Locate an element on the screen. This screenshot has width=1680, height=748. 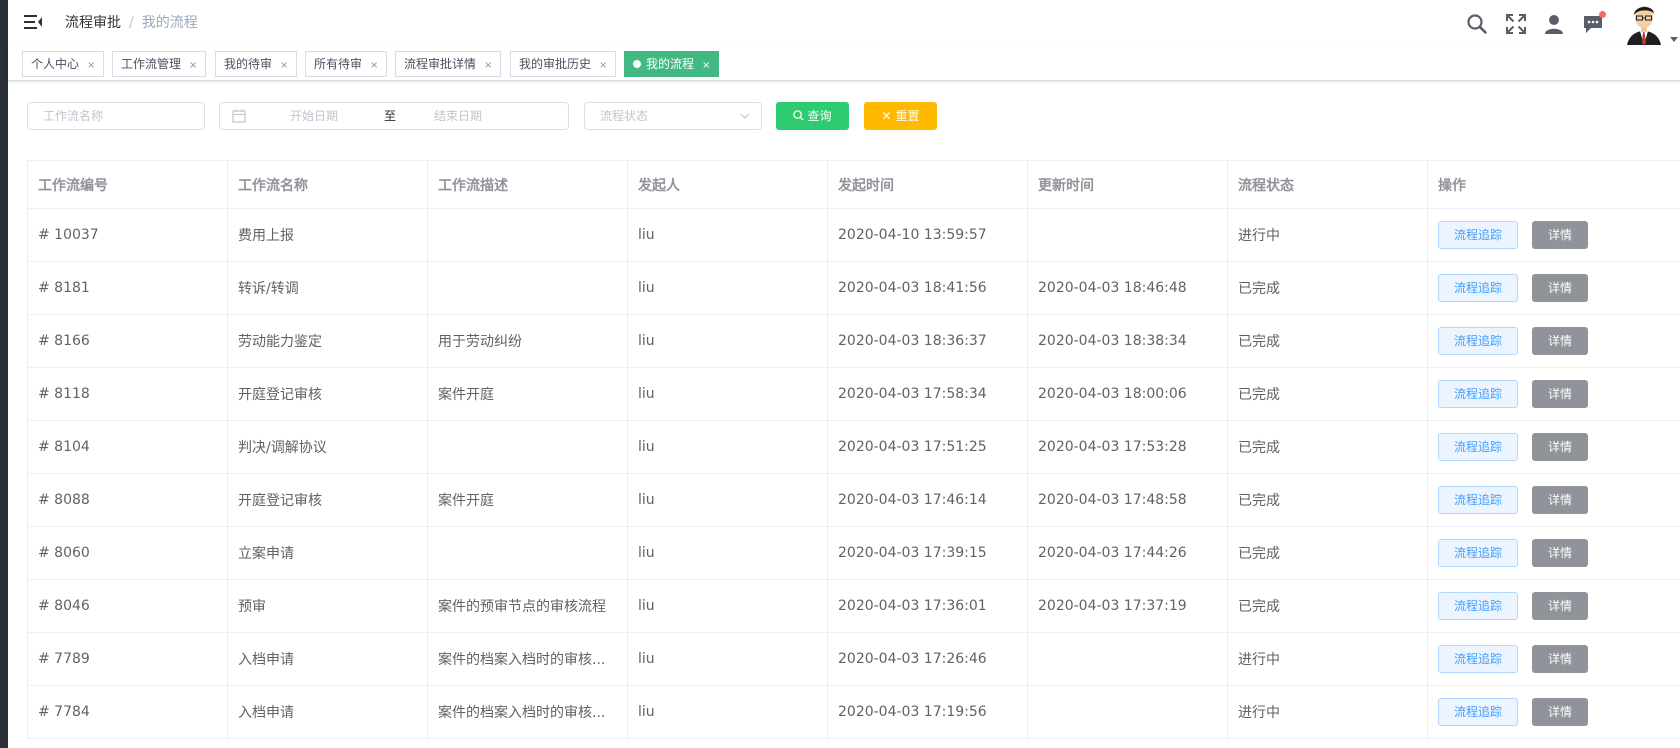
cell-actions: 流程追踪 详情 is located at coordinates (1553, 341).